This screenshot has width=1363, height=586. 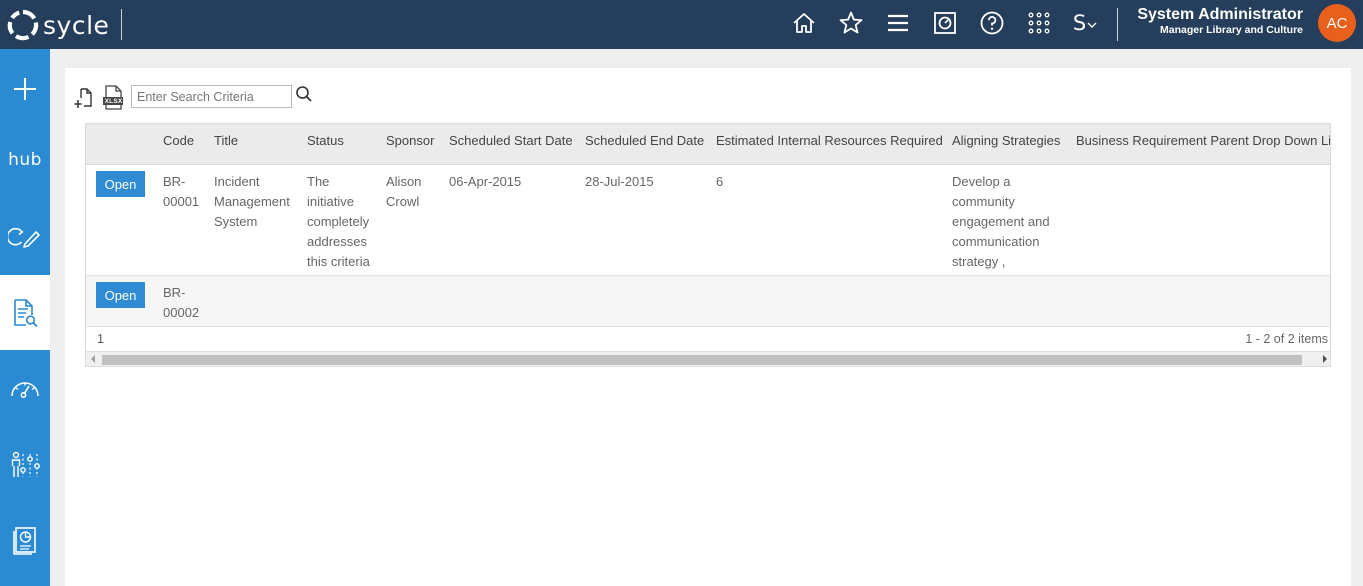 I want to click on home-icon, so click(x=804, y=23).